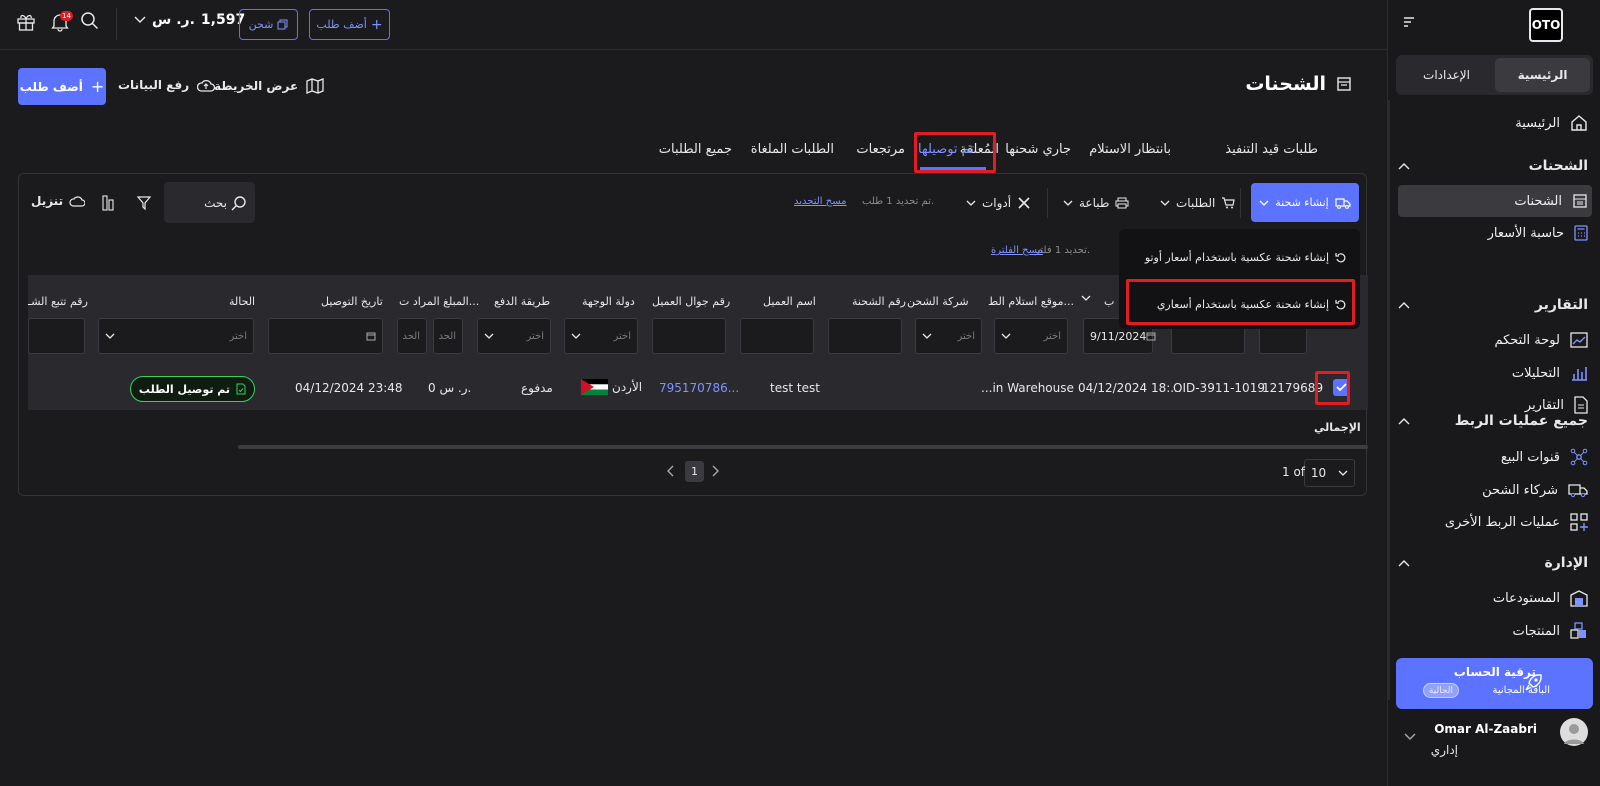  I want to click on sidebar-item-label: الشحنات, so click(1538, 201).